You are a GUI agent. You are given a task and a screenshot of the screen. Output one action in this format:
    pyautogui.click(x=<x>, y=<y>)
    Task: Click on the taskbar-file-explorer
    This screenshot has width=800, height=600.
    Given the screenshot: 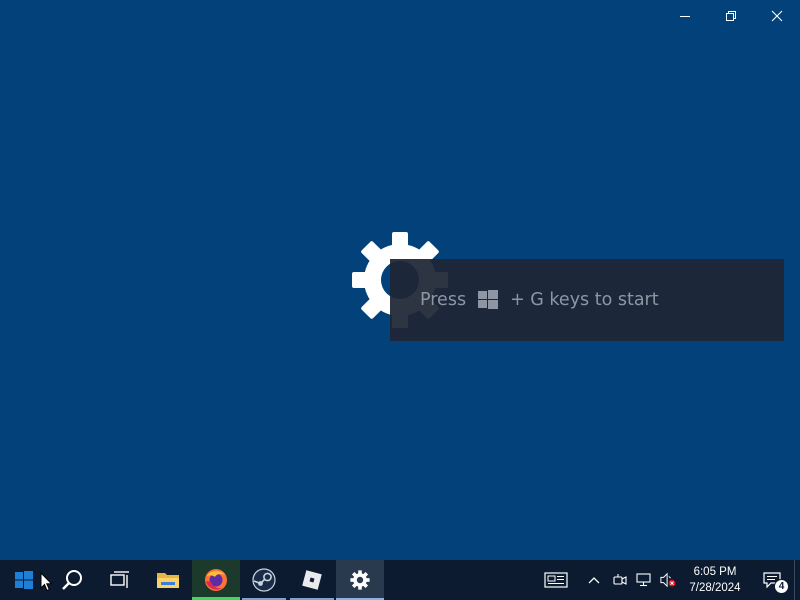 What is the action you would take?
    pyautogui.click(x=168, y=580)
    